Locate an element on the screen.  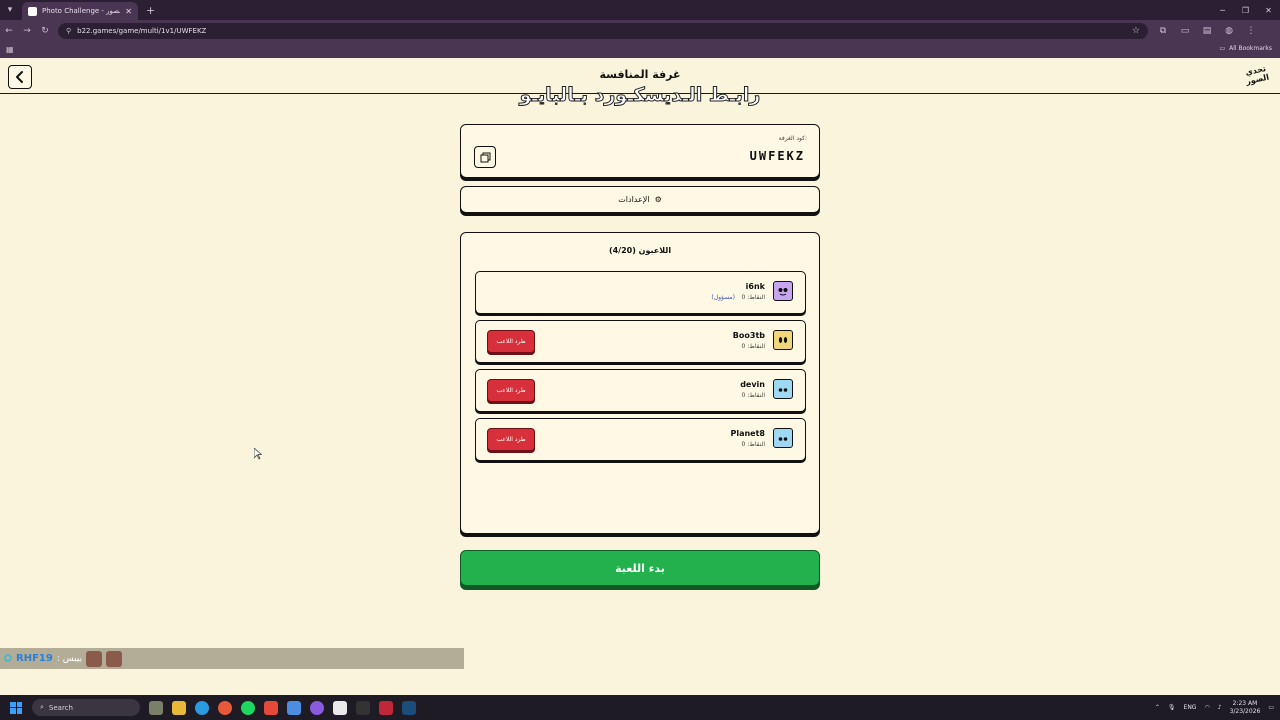
system-tray: ⌃ 🎙 ENG ◠ ♪ 2:23 AM 3/23/2026 ▭ is located at coordinates (1214, 707).